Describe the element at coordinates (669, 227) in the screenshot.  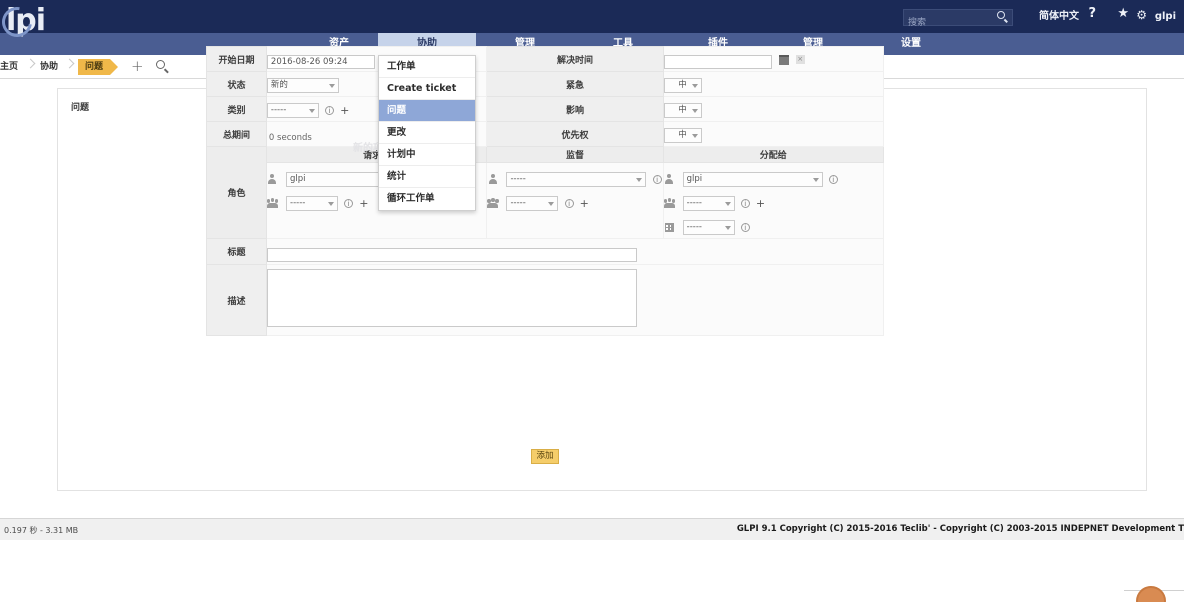
I see `supplier-icon` at that location.